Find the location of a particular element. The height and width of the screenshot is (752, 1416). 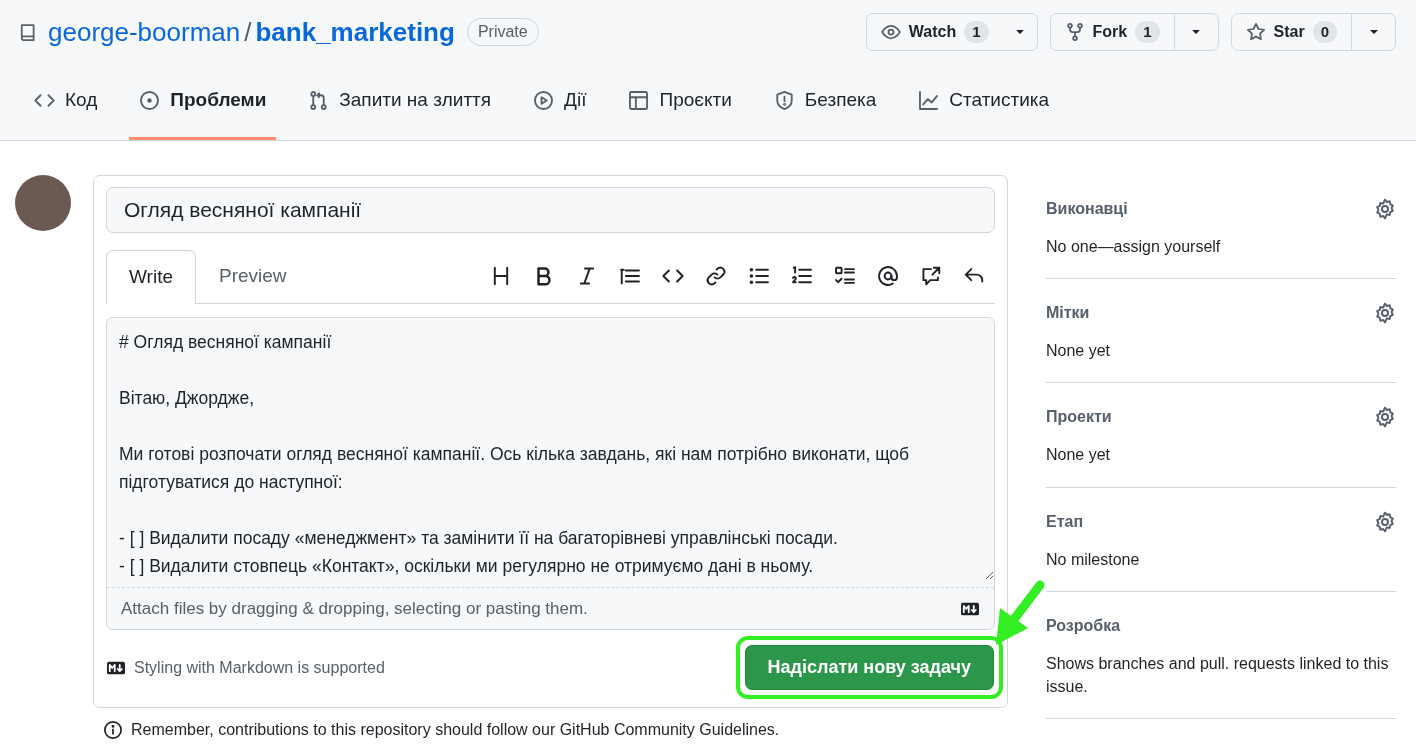

repository-icon is located at coordinates (28, 32).